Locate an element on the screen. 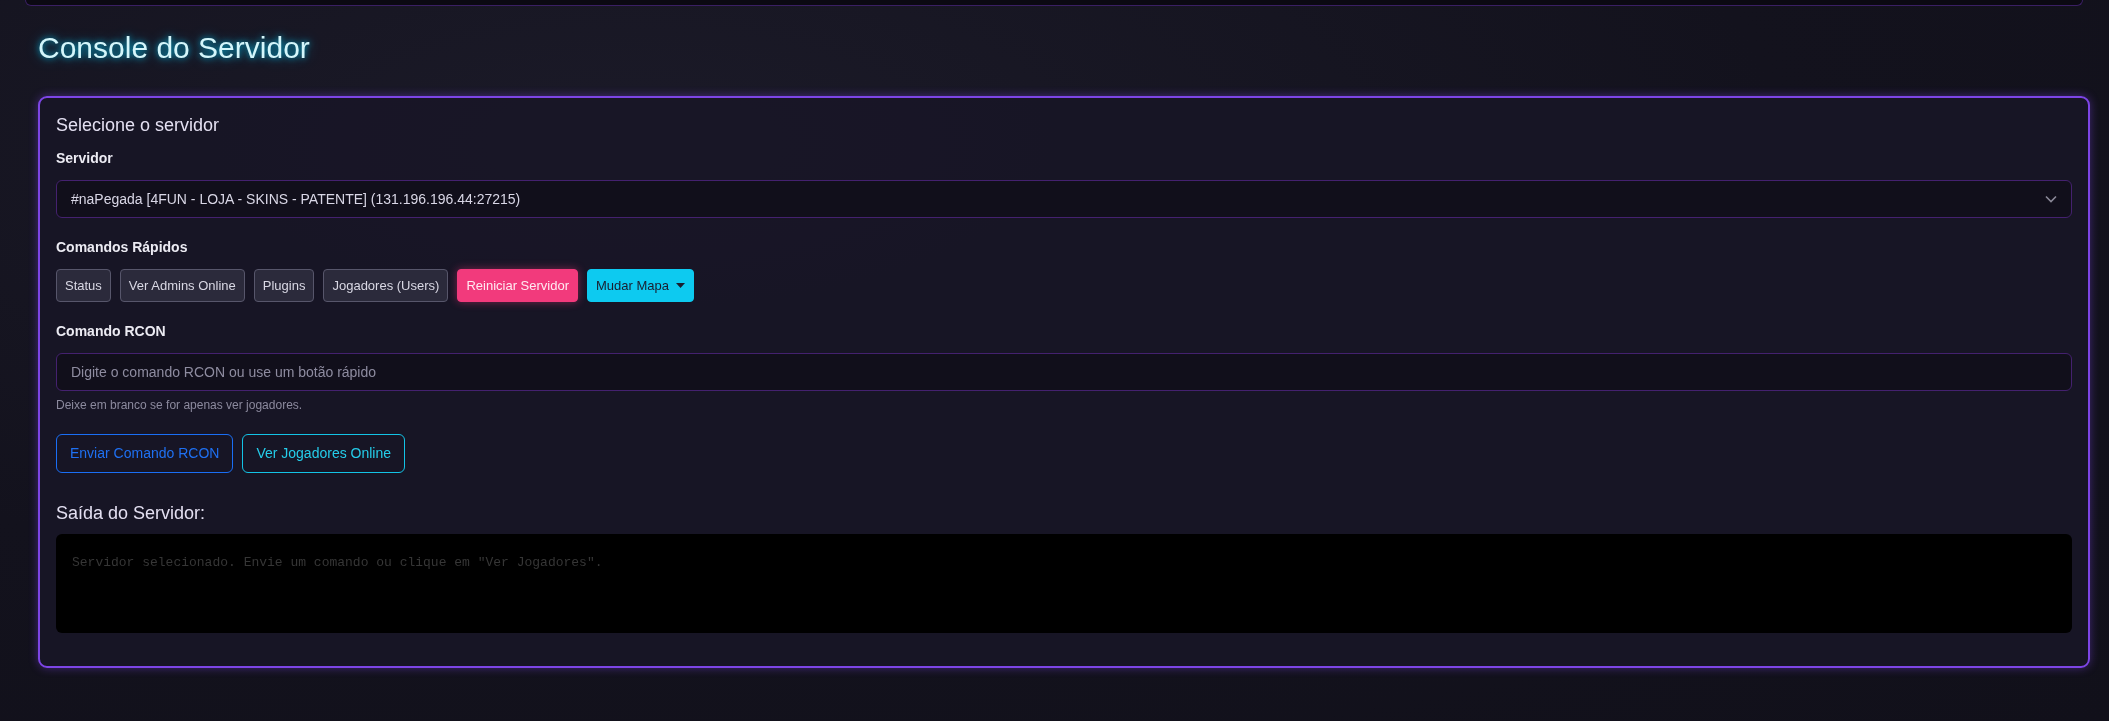 The height and width of the screenshot is (721, 2109). page-title: Console do Servidor is located at coordinates (174, 48).